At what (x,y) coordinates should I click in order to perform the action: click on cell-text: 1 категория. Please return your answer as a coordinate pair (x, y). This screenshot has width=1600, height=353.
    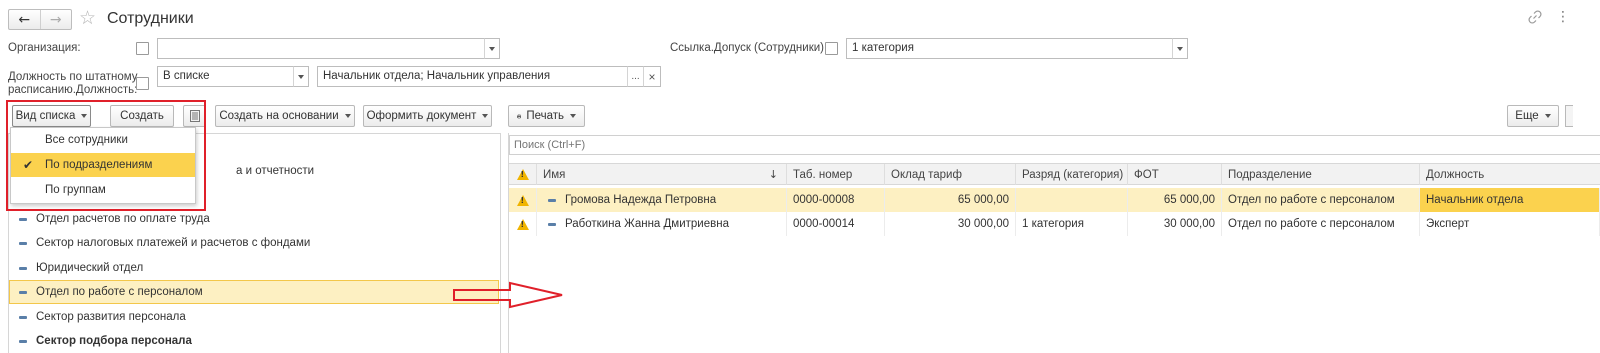
    Looking at the image, I should click on (1053, 224).